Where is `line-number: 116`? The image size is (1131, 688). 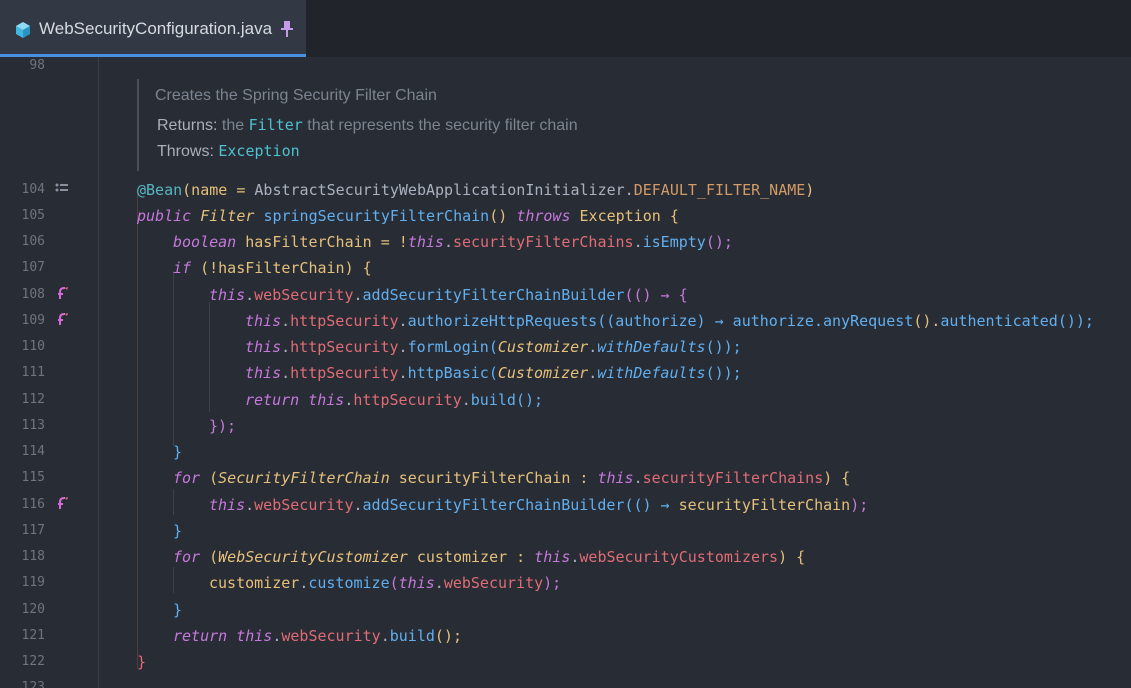
line-number: 116 is located at coordinates (33, 504).